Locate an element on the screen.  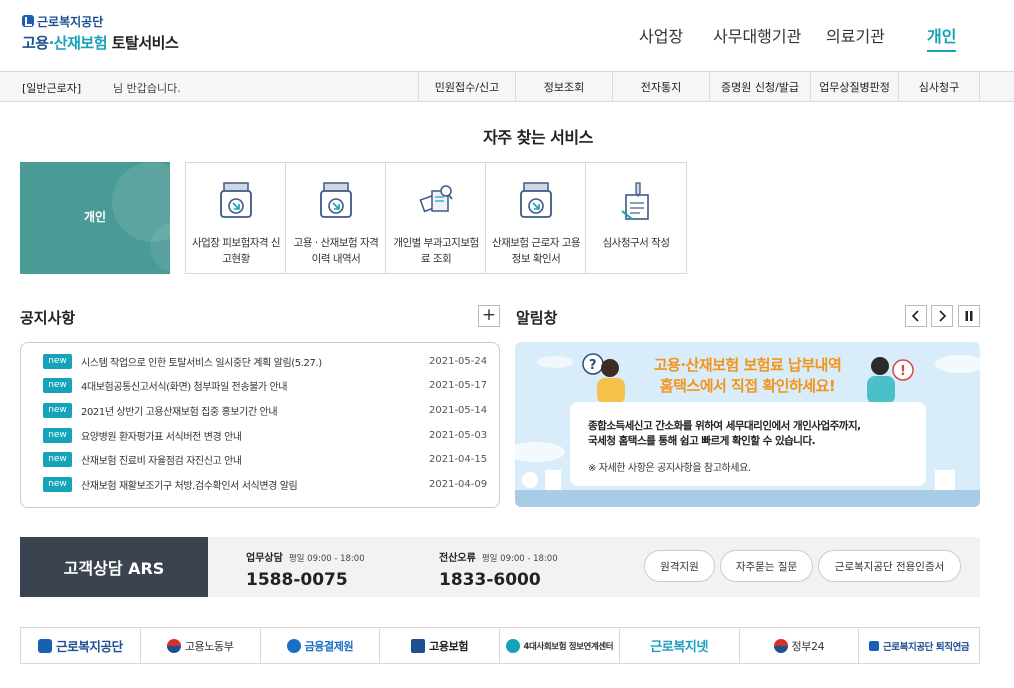
cs-block-label-row: 전산오류 평일 09:00 - 18:00 is located at coordinates (498, 556).